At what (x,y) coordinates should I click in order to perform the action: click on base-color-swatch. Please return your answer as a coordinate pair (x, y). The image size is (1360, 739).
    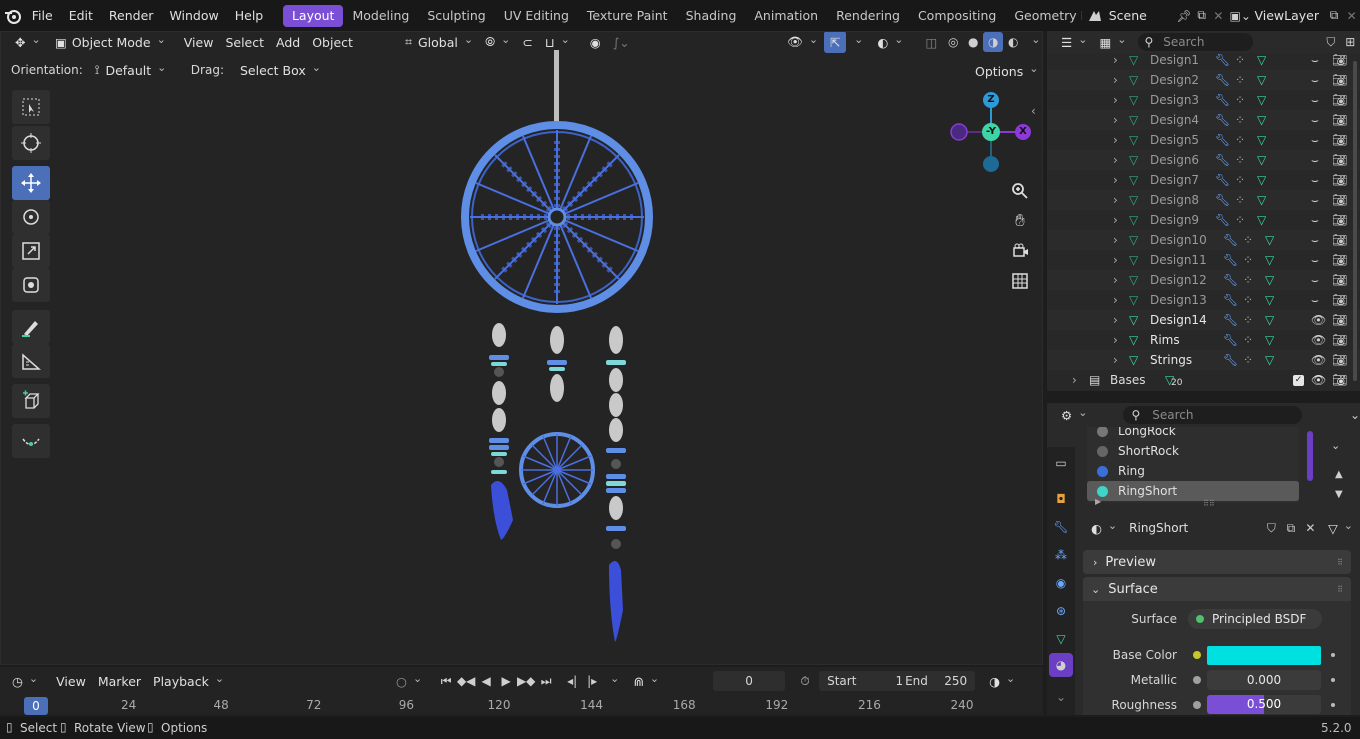
    Looking at the image, I should click on (1264, 655).